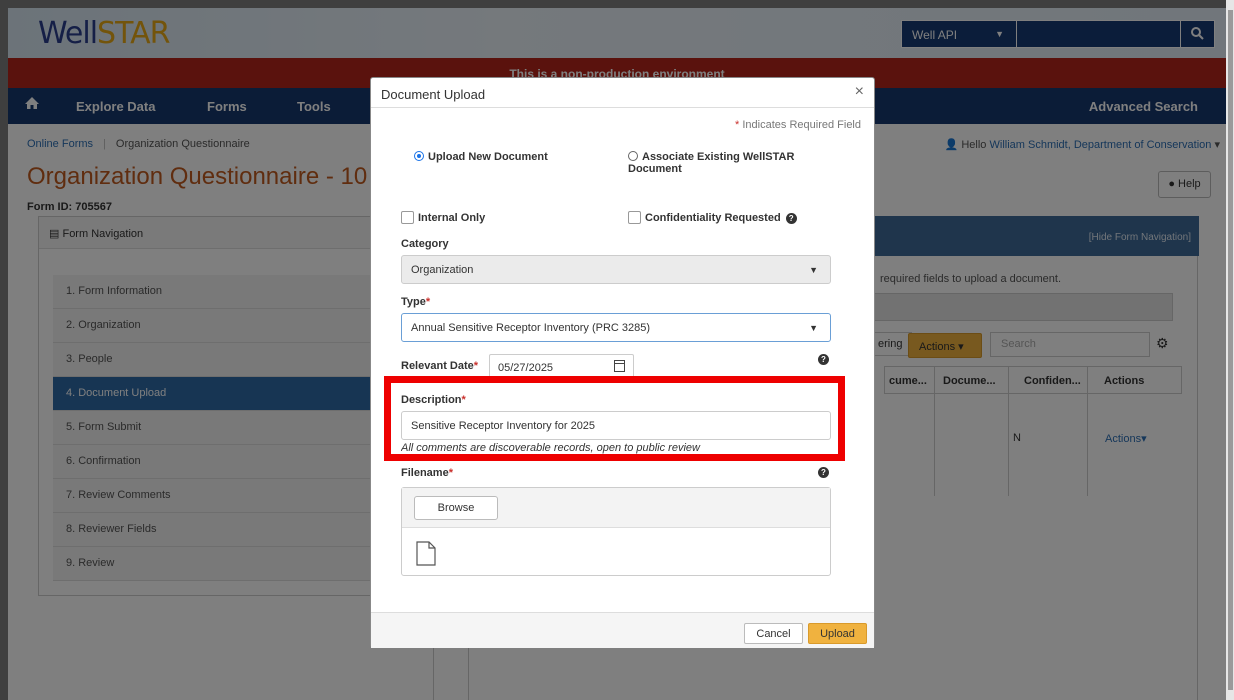  I want to click on relevant-date-label: Relevant Date*, so click(440, 366).